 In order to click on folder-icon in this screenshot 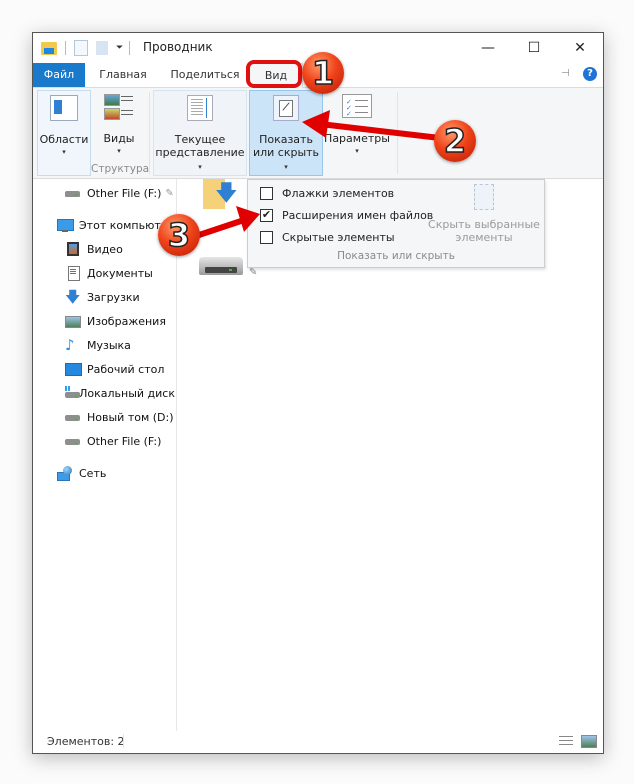, I will do `click(49, 48)`.